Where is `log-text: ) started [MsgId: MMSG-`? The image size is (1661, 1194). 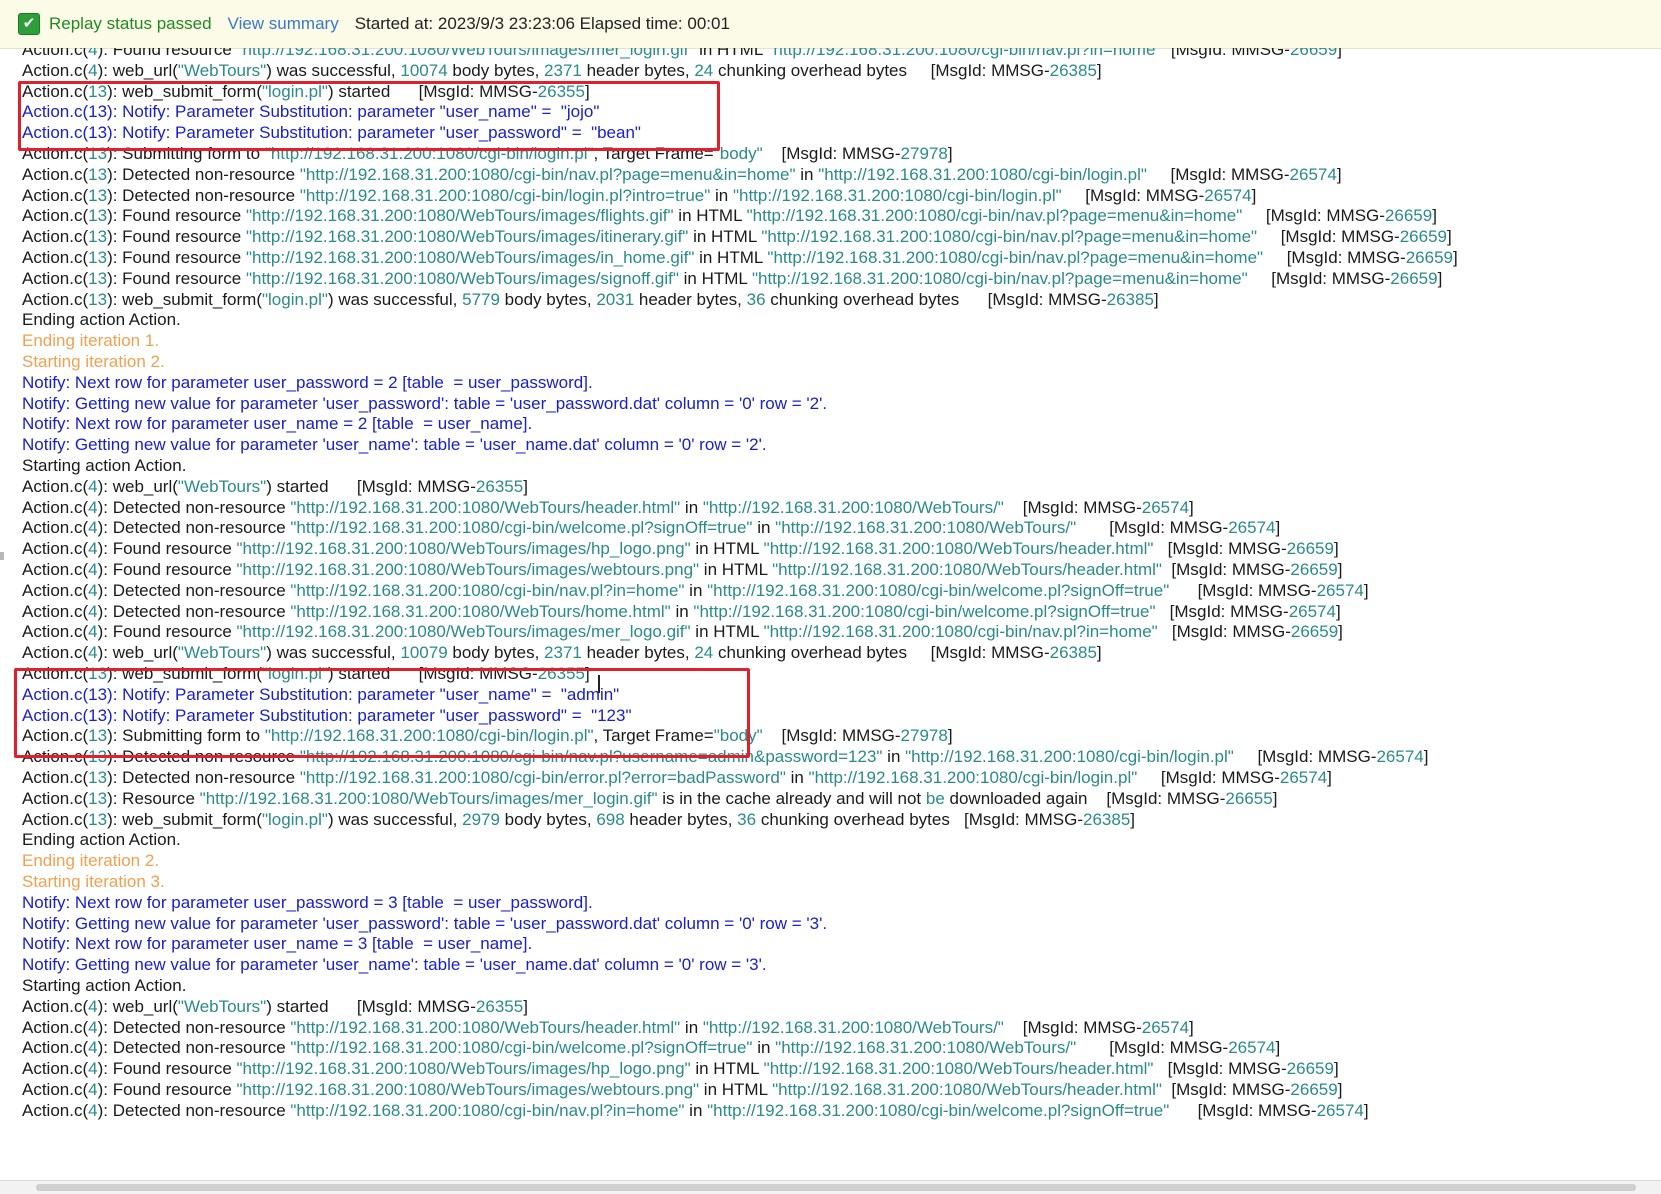 log-text: ) started [MsgId: MMSG- is located at coordinates (371, 1006).